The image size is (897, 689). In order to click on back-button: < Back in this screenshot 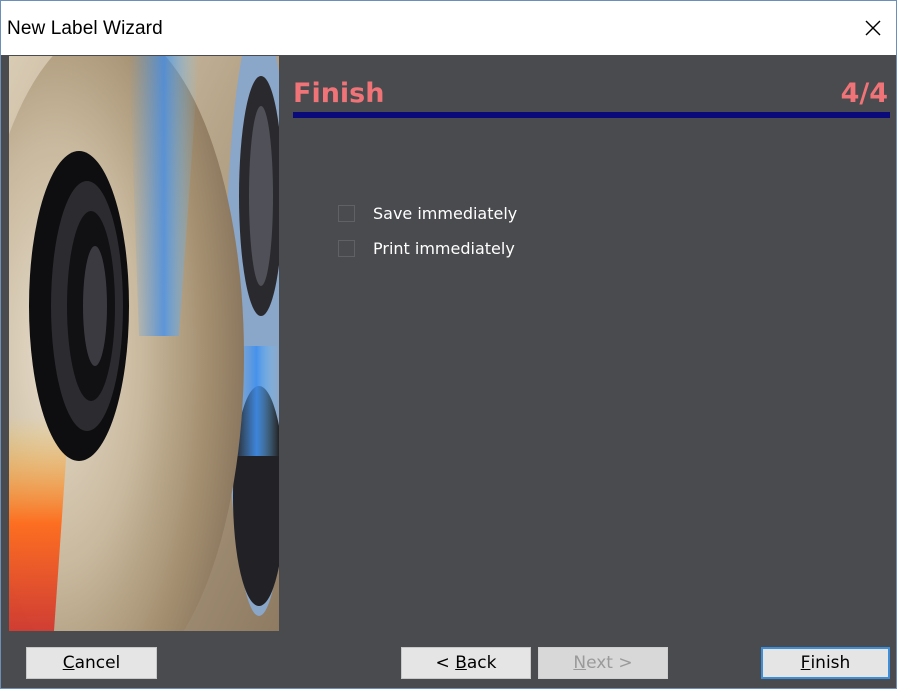, I will do `click(466, 663)`.